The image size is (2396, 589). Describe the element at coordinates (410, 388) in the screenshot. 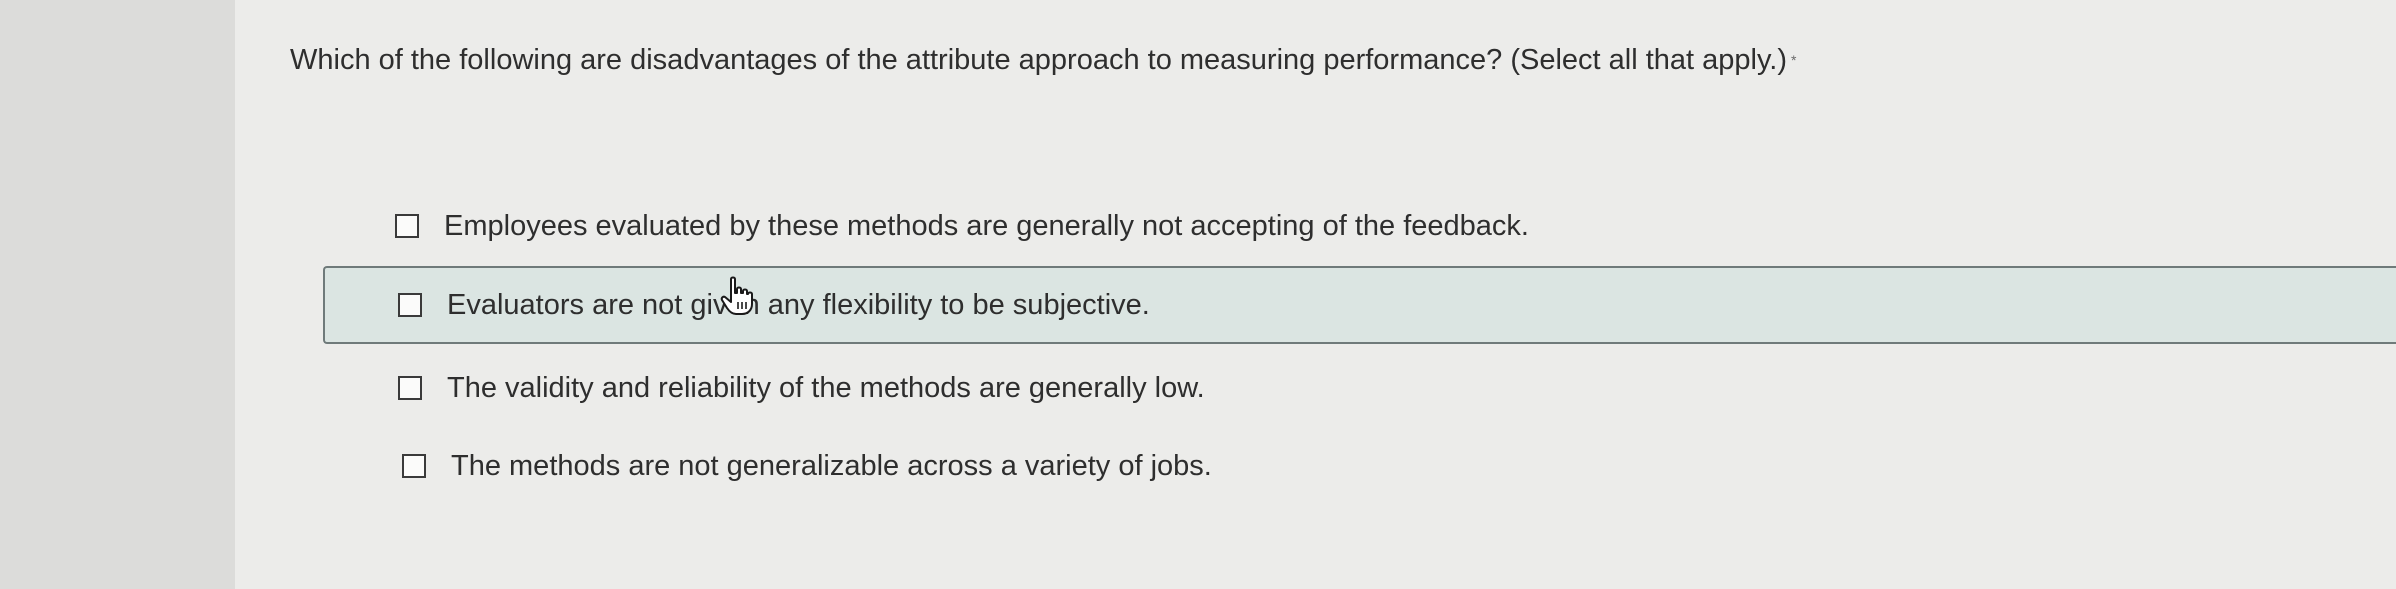

I see `option-3-checkbox` at that location.